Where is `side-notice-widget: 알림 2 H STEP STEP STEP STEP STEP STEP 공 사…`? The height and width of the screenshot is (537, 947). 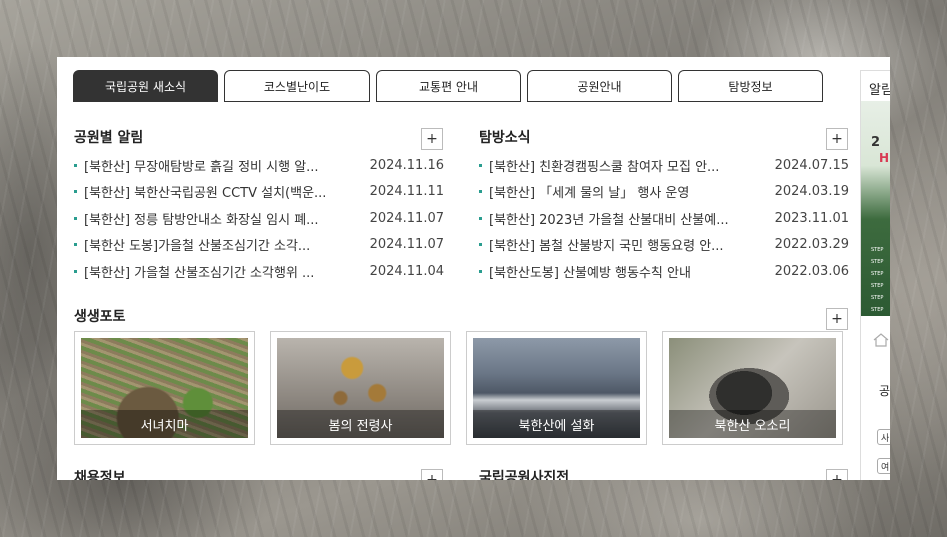
side-notice-widget: 알림 2 H STEP STEP STEP STEP STEP STEP 공 사… is located at coordinates (875, 275).